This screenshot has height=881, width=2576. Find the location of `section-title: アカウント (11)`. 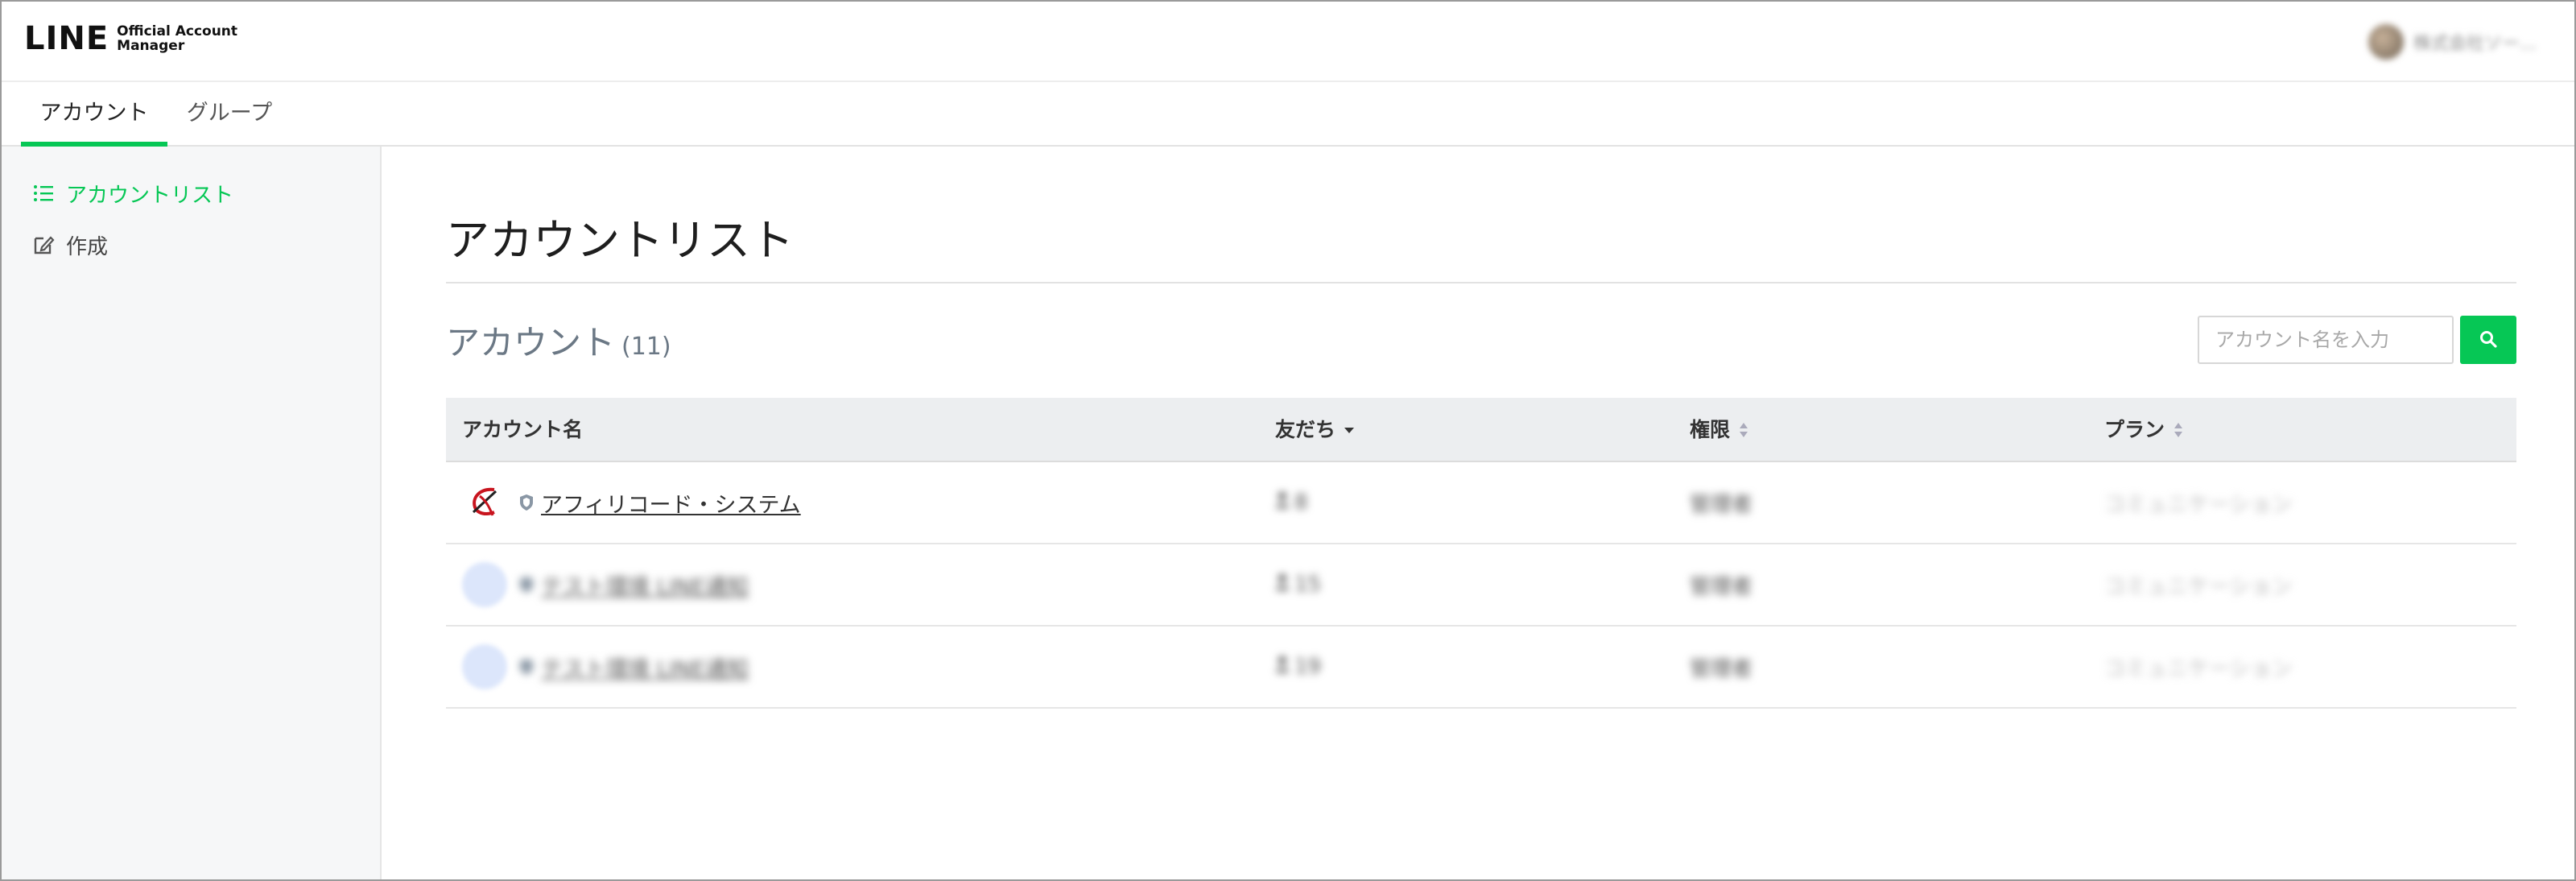

section-title: アカウント (11) is located at coordinates (558, 340).